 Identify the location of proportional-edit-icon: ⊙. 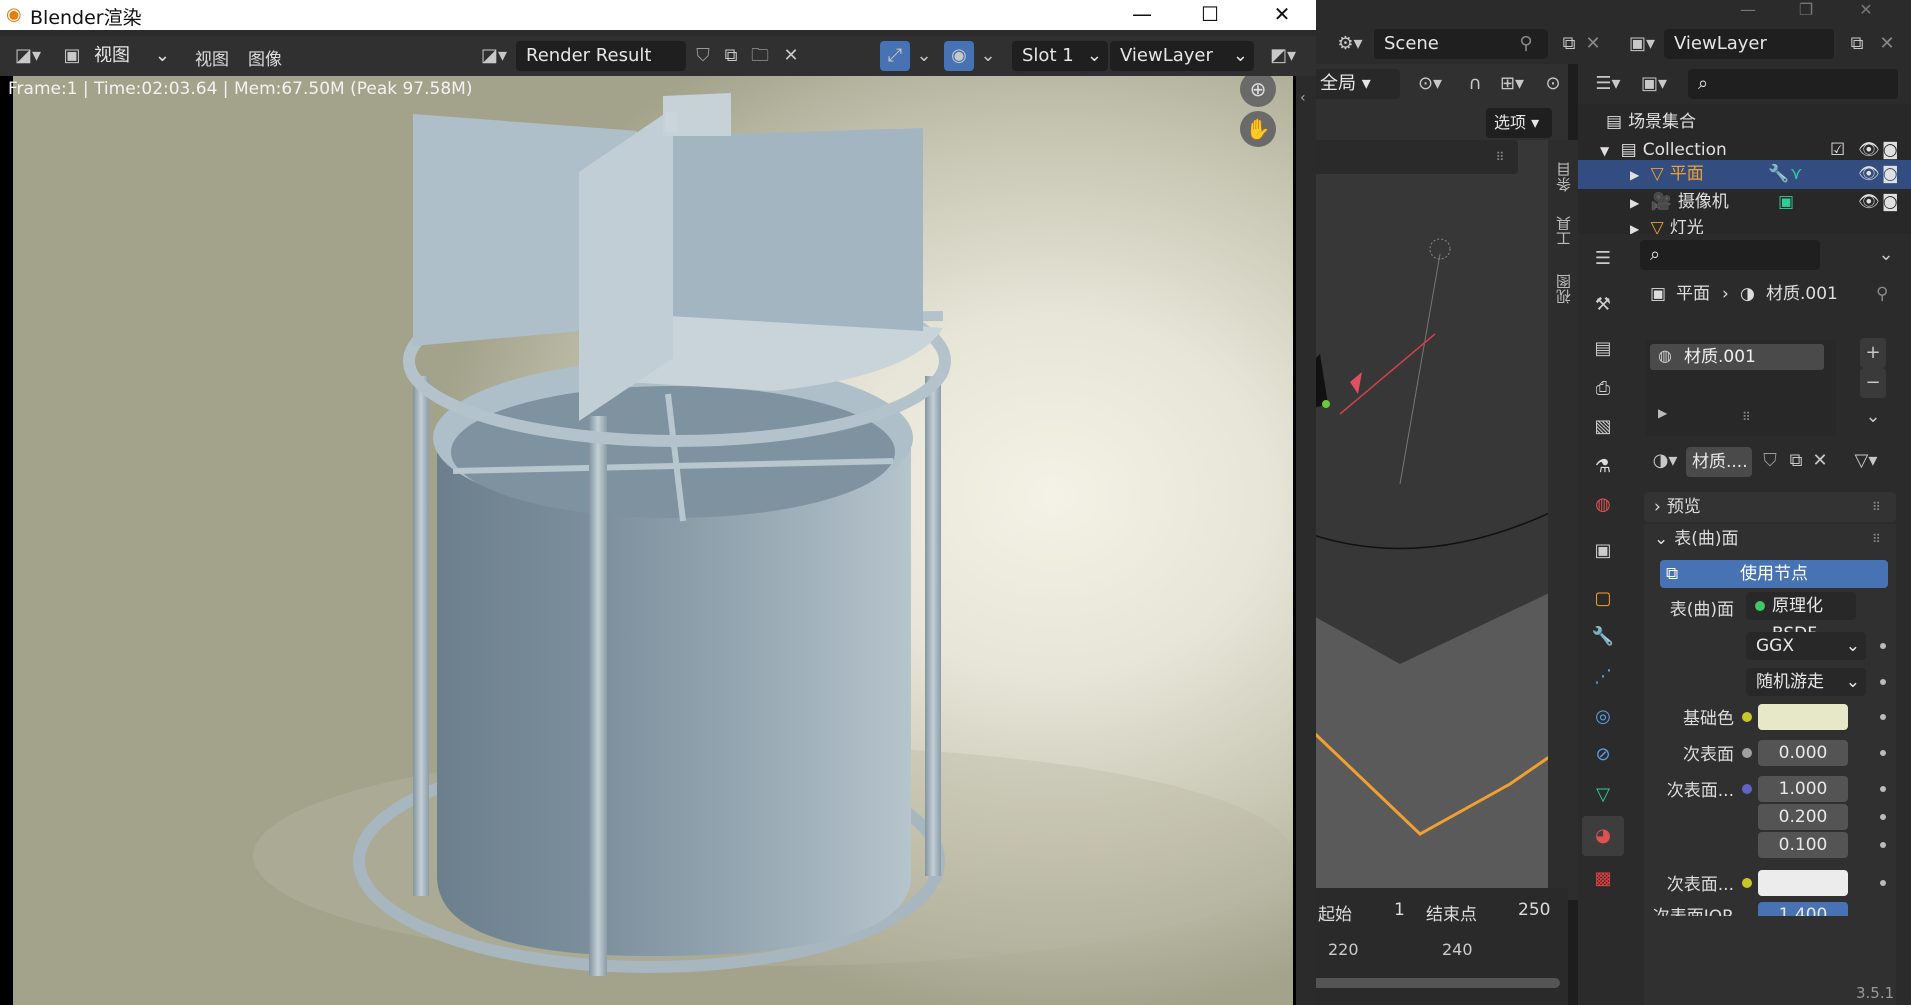
(1553, 84).